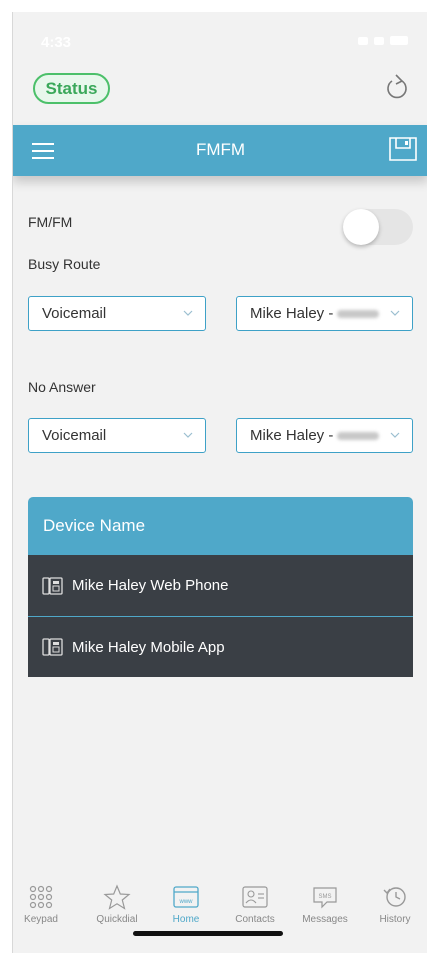  What do you see at coordinates (292, 313) in the screenshot?
I see `busy-route-target-value: Mike Haley -` at bounding box center [292, 313].